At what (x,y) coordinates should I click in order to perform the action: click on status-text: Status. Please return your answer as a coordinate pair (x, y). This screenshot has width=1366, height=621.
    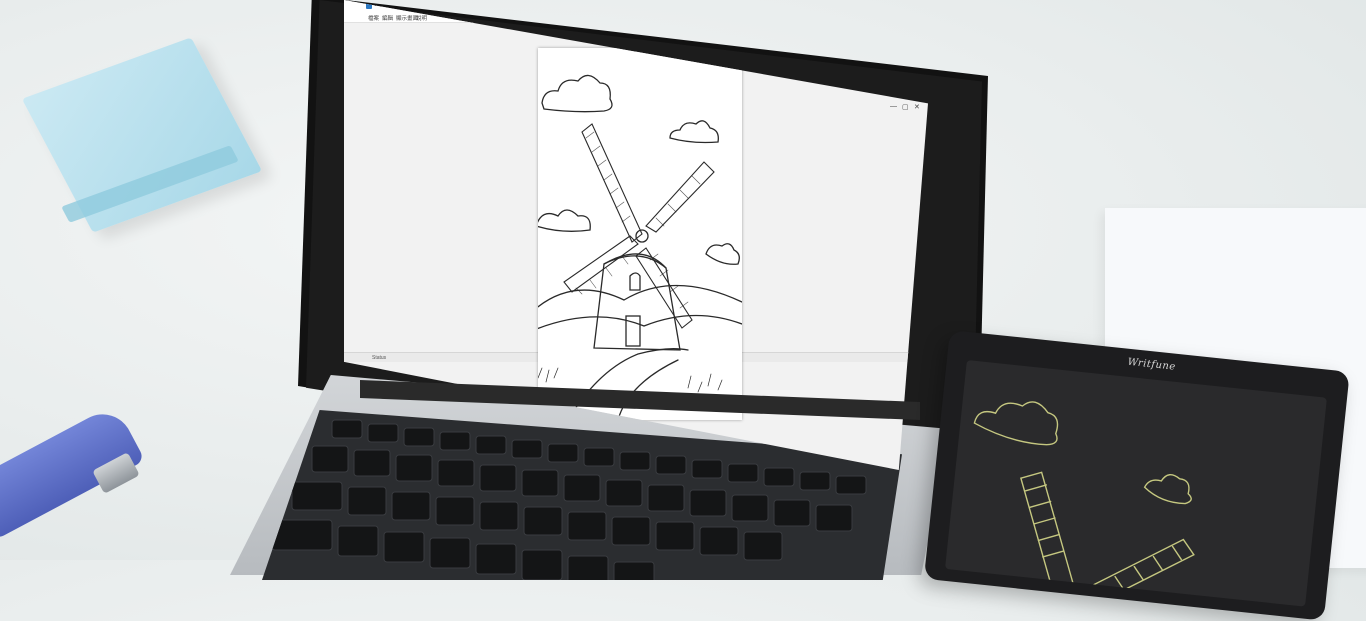
    Looking at the image, I should click on (379, 358).